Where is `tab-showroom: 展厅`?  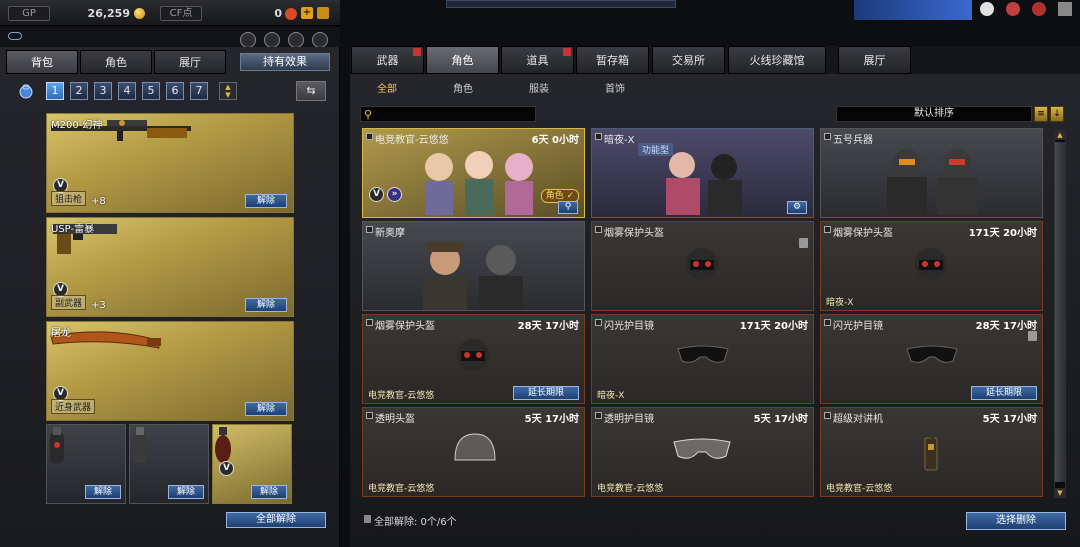 tab-showroom: 展厅 is located at coordinates (190, 62).